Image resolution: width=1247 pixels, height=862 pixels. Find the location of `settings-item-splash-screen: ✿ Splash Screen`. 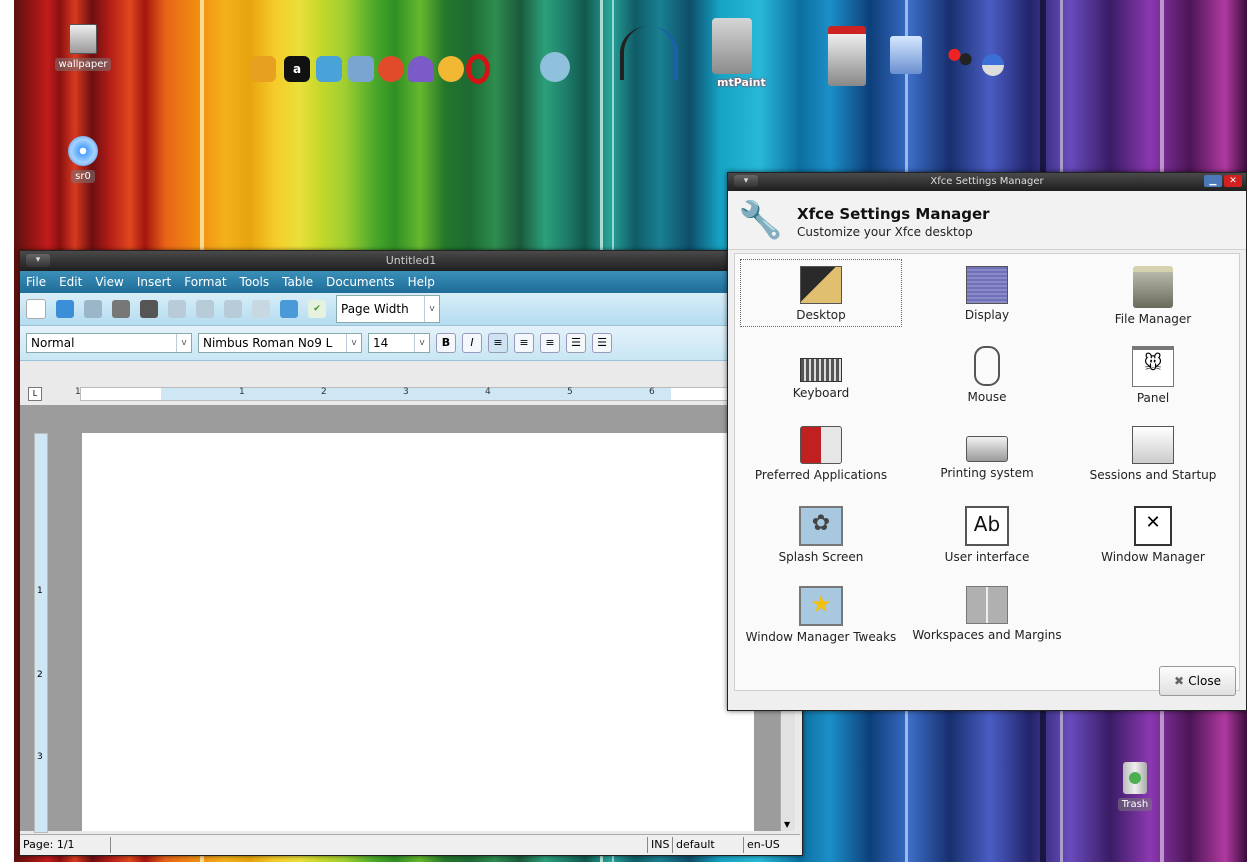

settings-item-splash-screen: ✿ Splash Screen is located at coordinates (821, 533).